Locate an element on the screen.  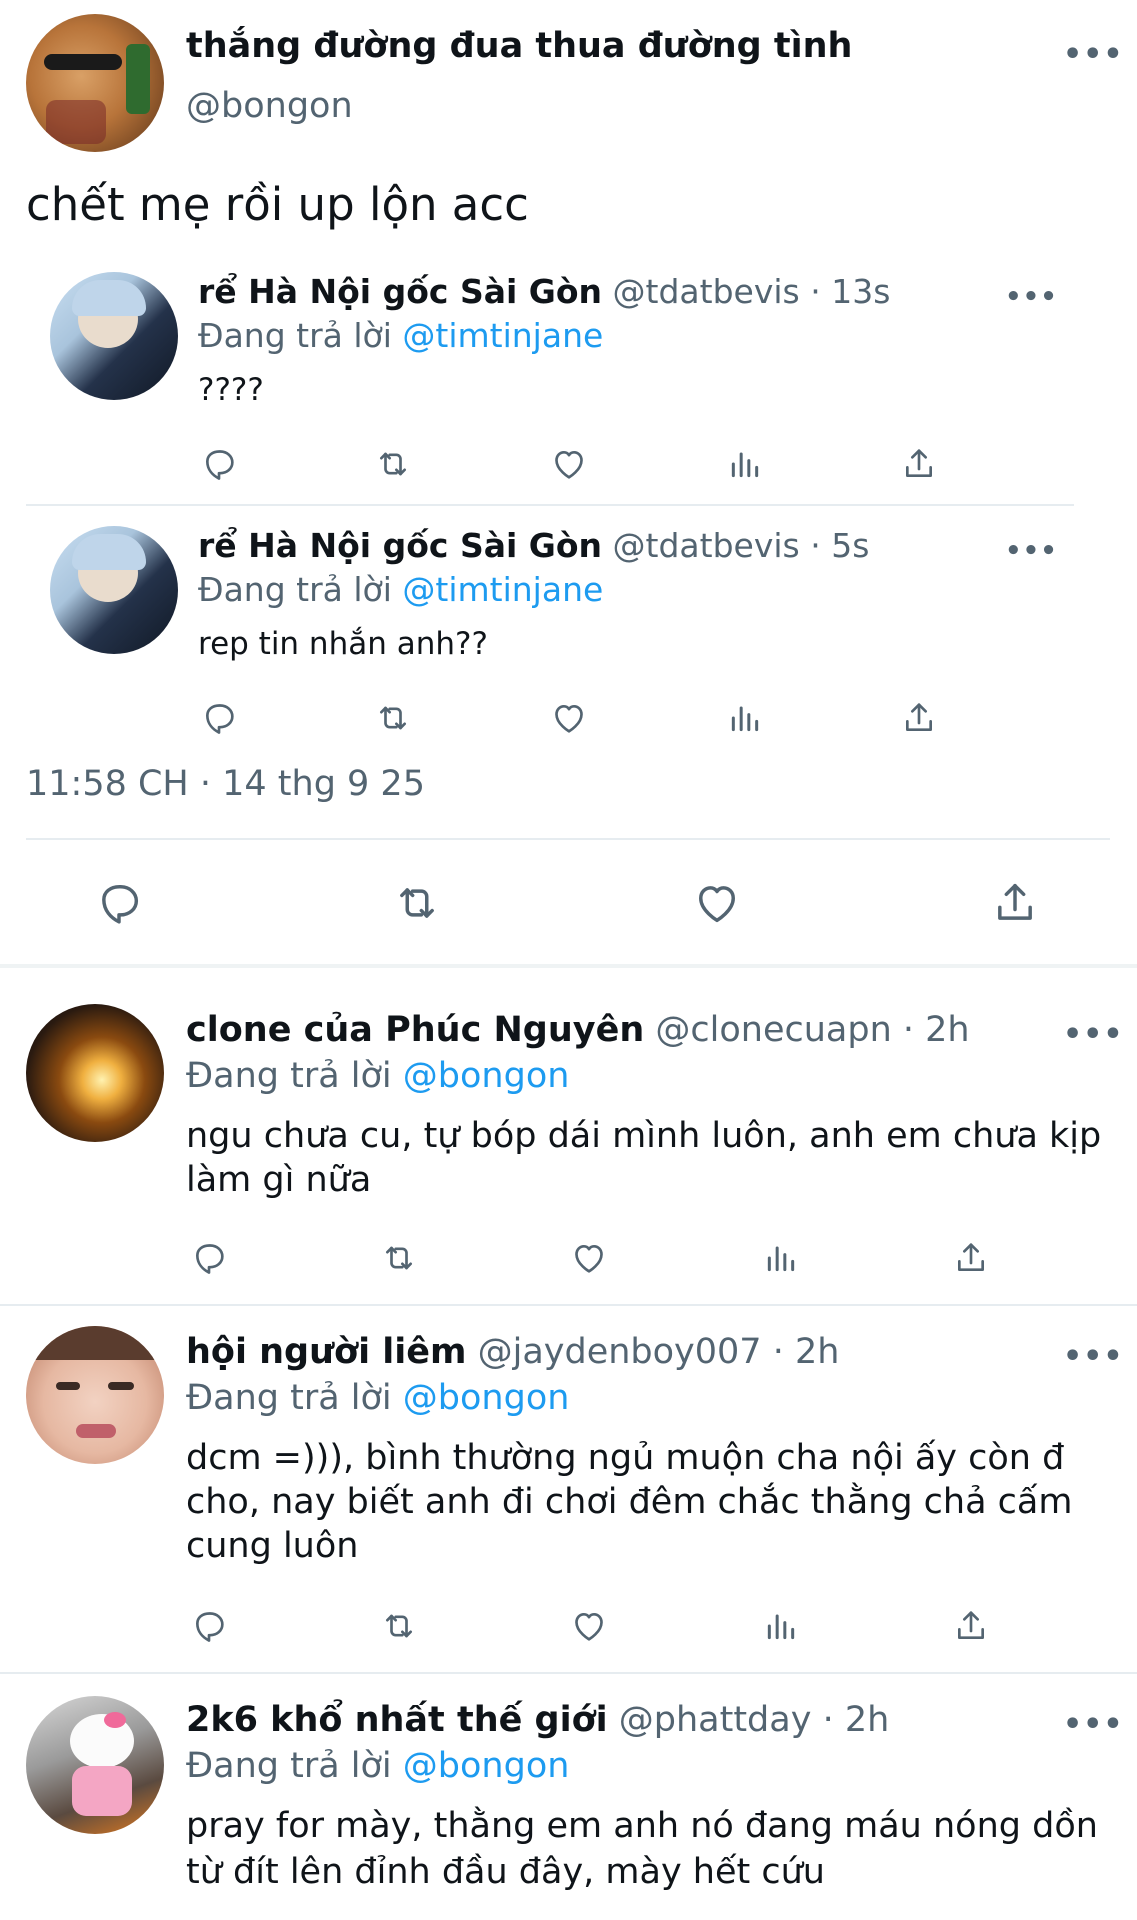
tweet-text: chết mẹ rồi up lộn acc is located at coordinates (277, 204).